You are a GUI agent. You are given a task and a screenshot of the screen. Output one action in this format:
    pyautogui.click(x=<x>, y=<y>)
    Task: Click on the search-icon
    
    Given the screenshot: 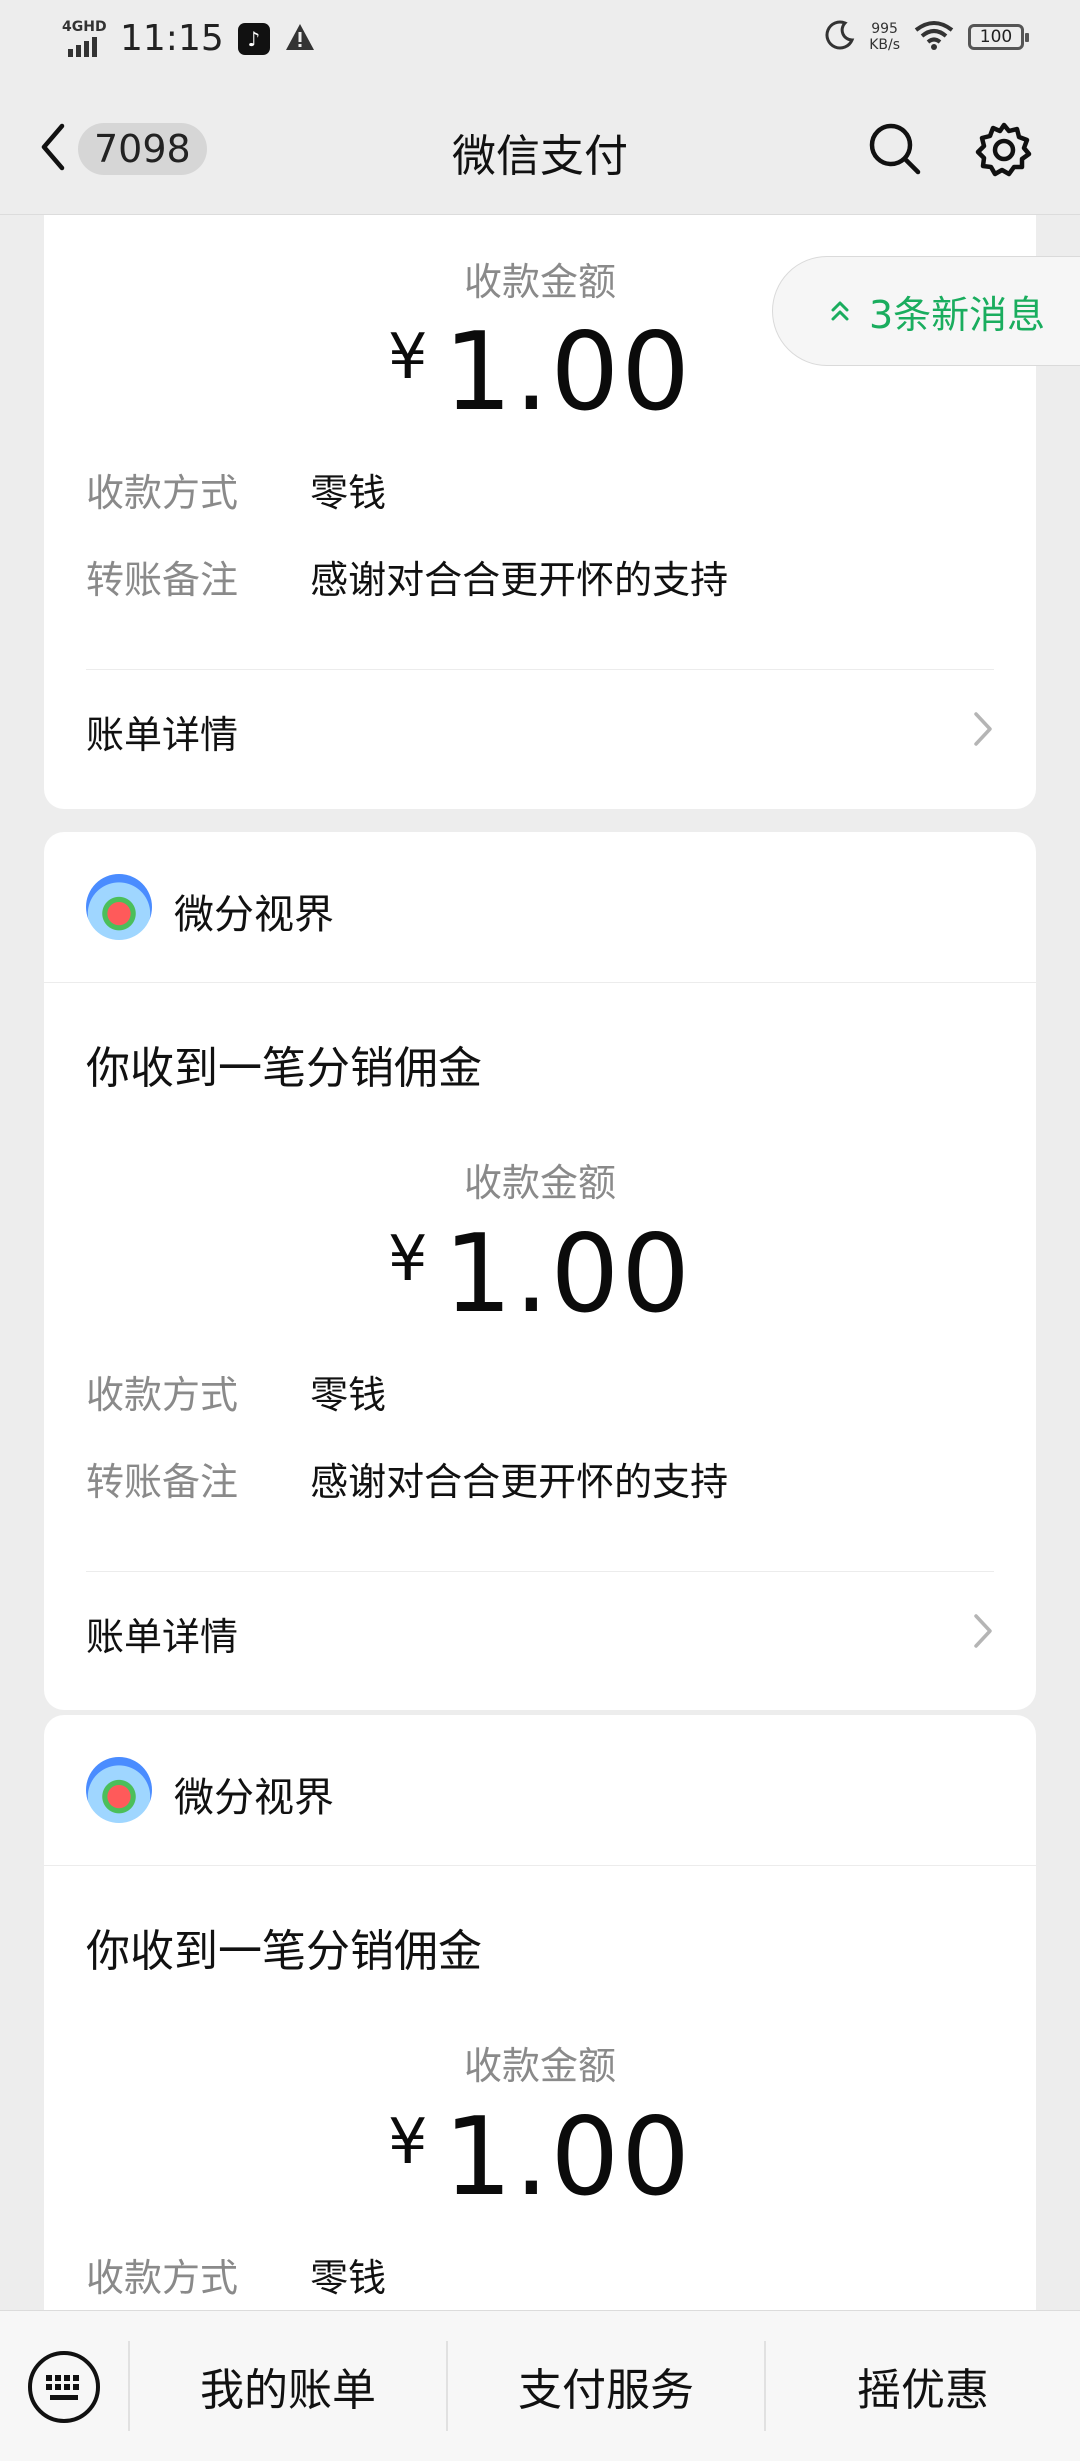 What is the action you would take?
    pyautogui.click(x=895, y=152)
    